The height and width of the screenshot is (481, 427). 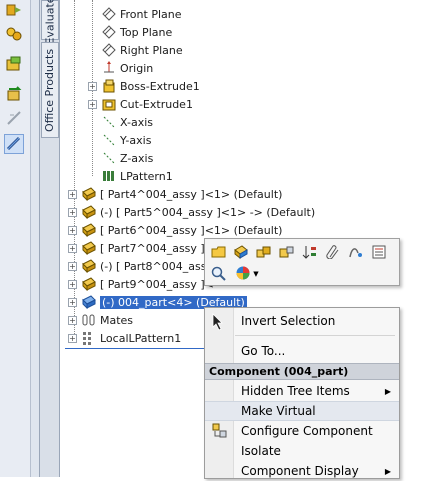 I want to click on tree-item-label: Origin, so click(x=137, y=68).